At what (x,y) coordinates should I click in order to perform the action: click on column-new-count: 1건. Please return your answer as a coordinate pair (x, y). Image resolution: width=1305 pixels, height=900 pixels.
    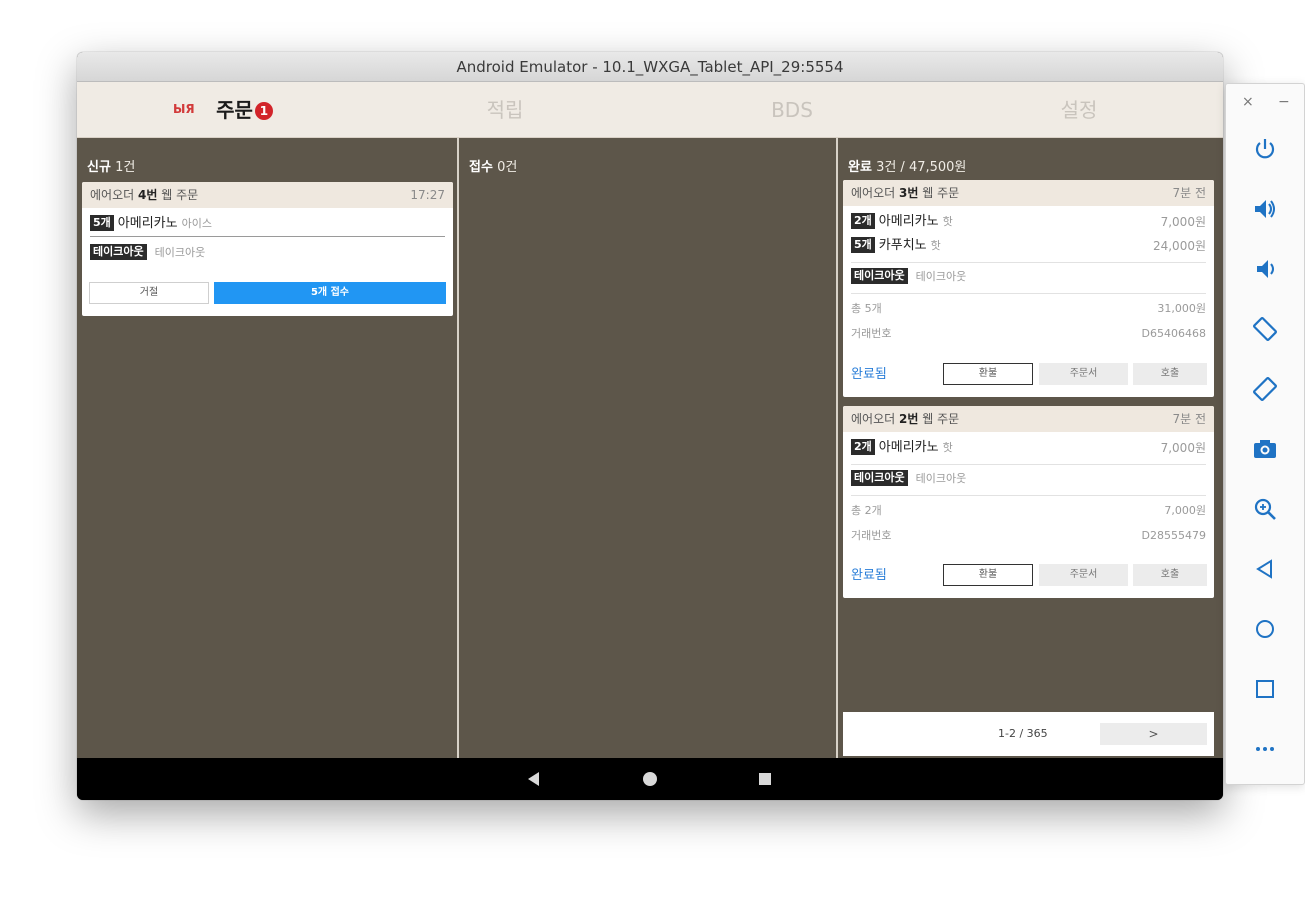
    Looking at the image, I should click on (125, 167).